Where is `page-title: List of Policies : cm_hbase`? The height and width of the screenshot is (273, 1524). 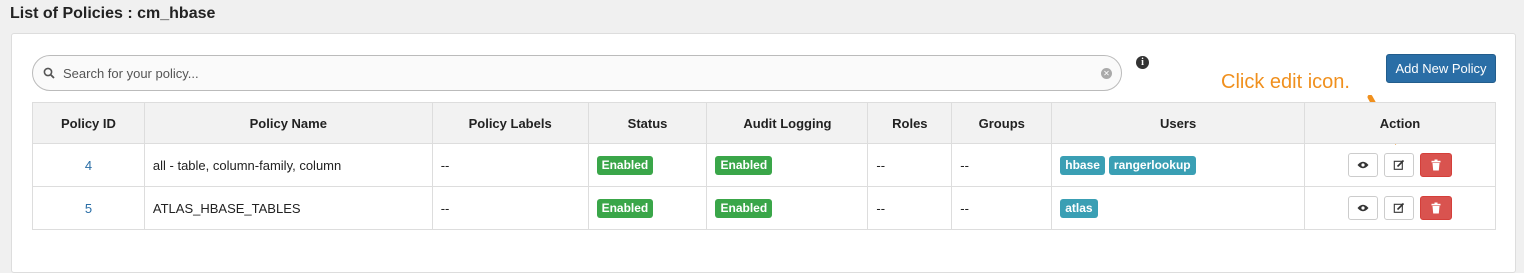
page-title: List of Policies : cm_hbase is located at coordinates (113, 13).